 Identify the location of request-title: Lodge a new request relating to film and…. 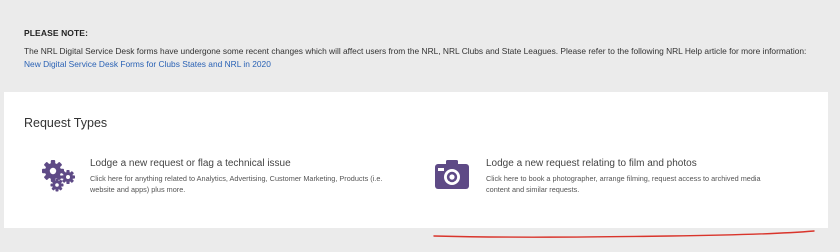
(591, 163).